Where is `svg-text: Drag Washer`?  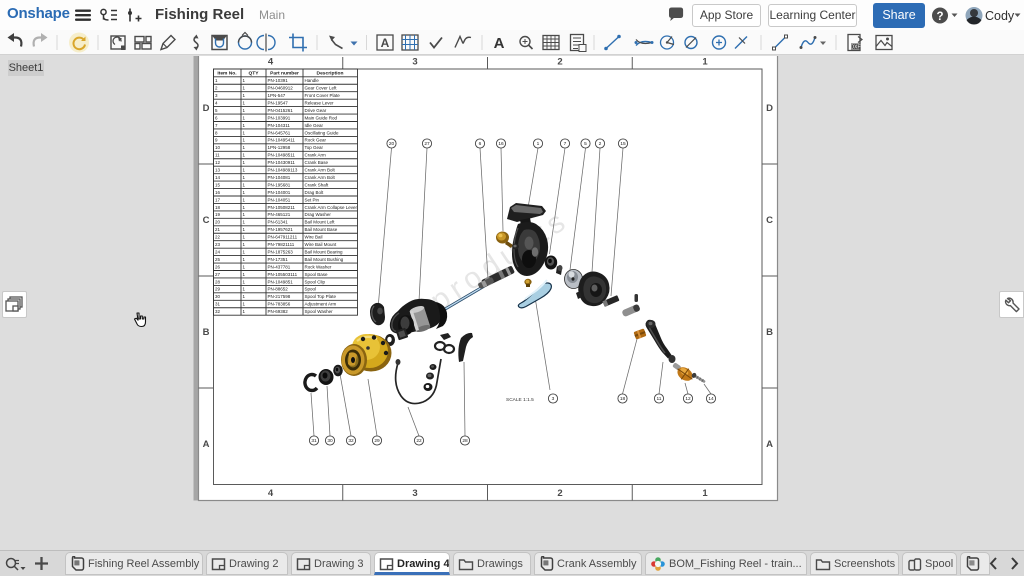
svg-text: Drag Washer is located at coordinates (318, 214).